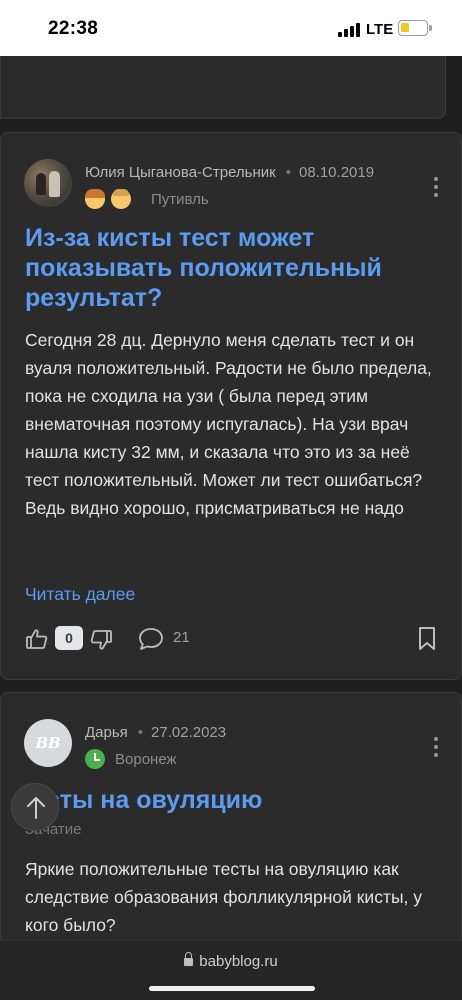 Image resolution: width=462 pixels, height=1000 pixels. I want to click on avatar: BB, so click(48, 743).